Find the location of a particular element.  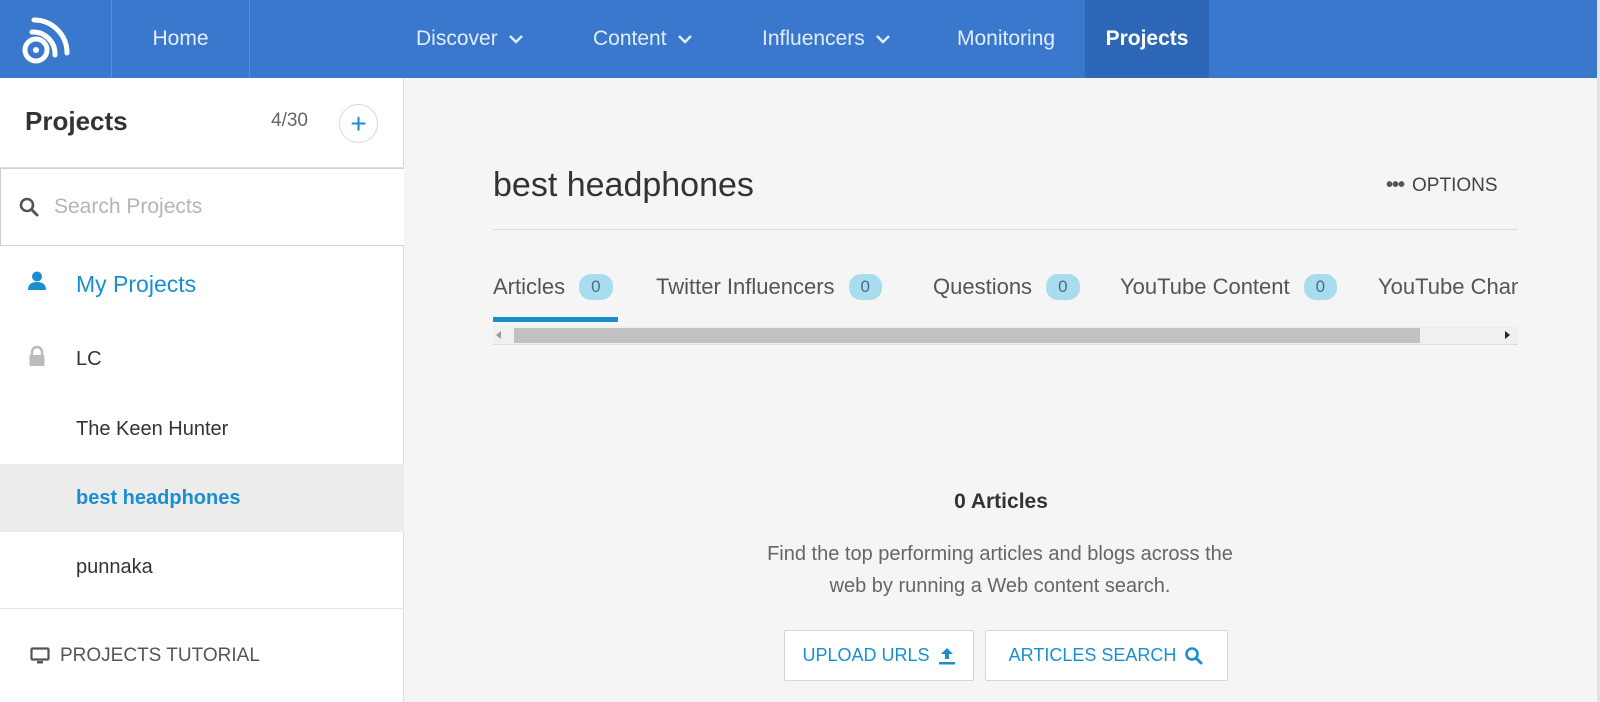

tab-label: Questions is located at coordinates (983, 286).